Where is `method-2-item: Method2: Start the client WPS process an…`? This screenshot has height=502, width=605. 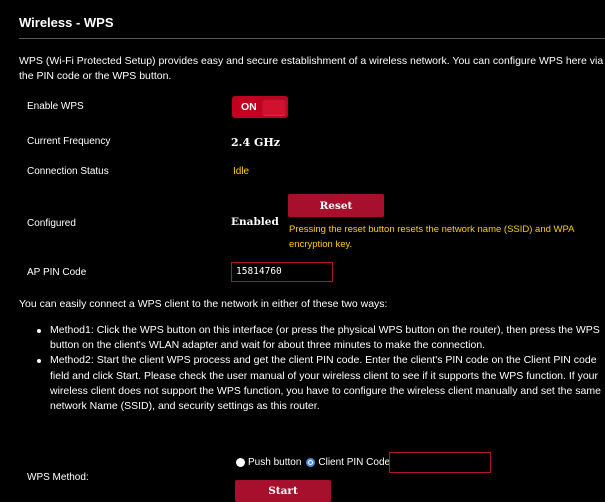
method-2-item: Method2: Start the client WPS process an… is located at coordinates (319, 383).